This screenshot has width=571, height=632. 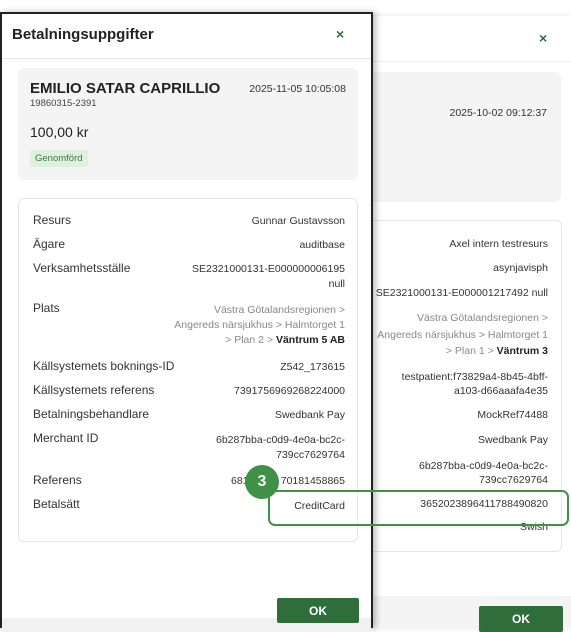 What do you see at coordinates (512, 440) in the screenshot?
I see `background-betalningsbehandlare-value: Swedbank Pay` at bounding box center [512, 440].